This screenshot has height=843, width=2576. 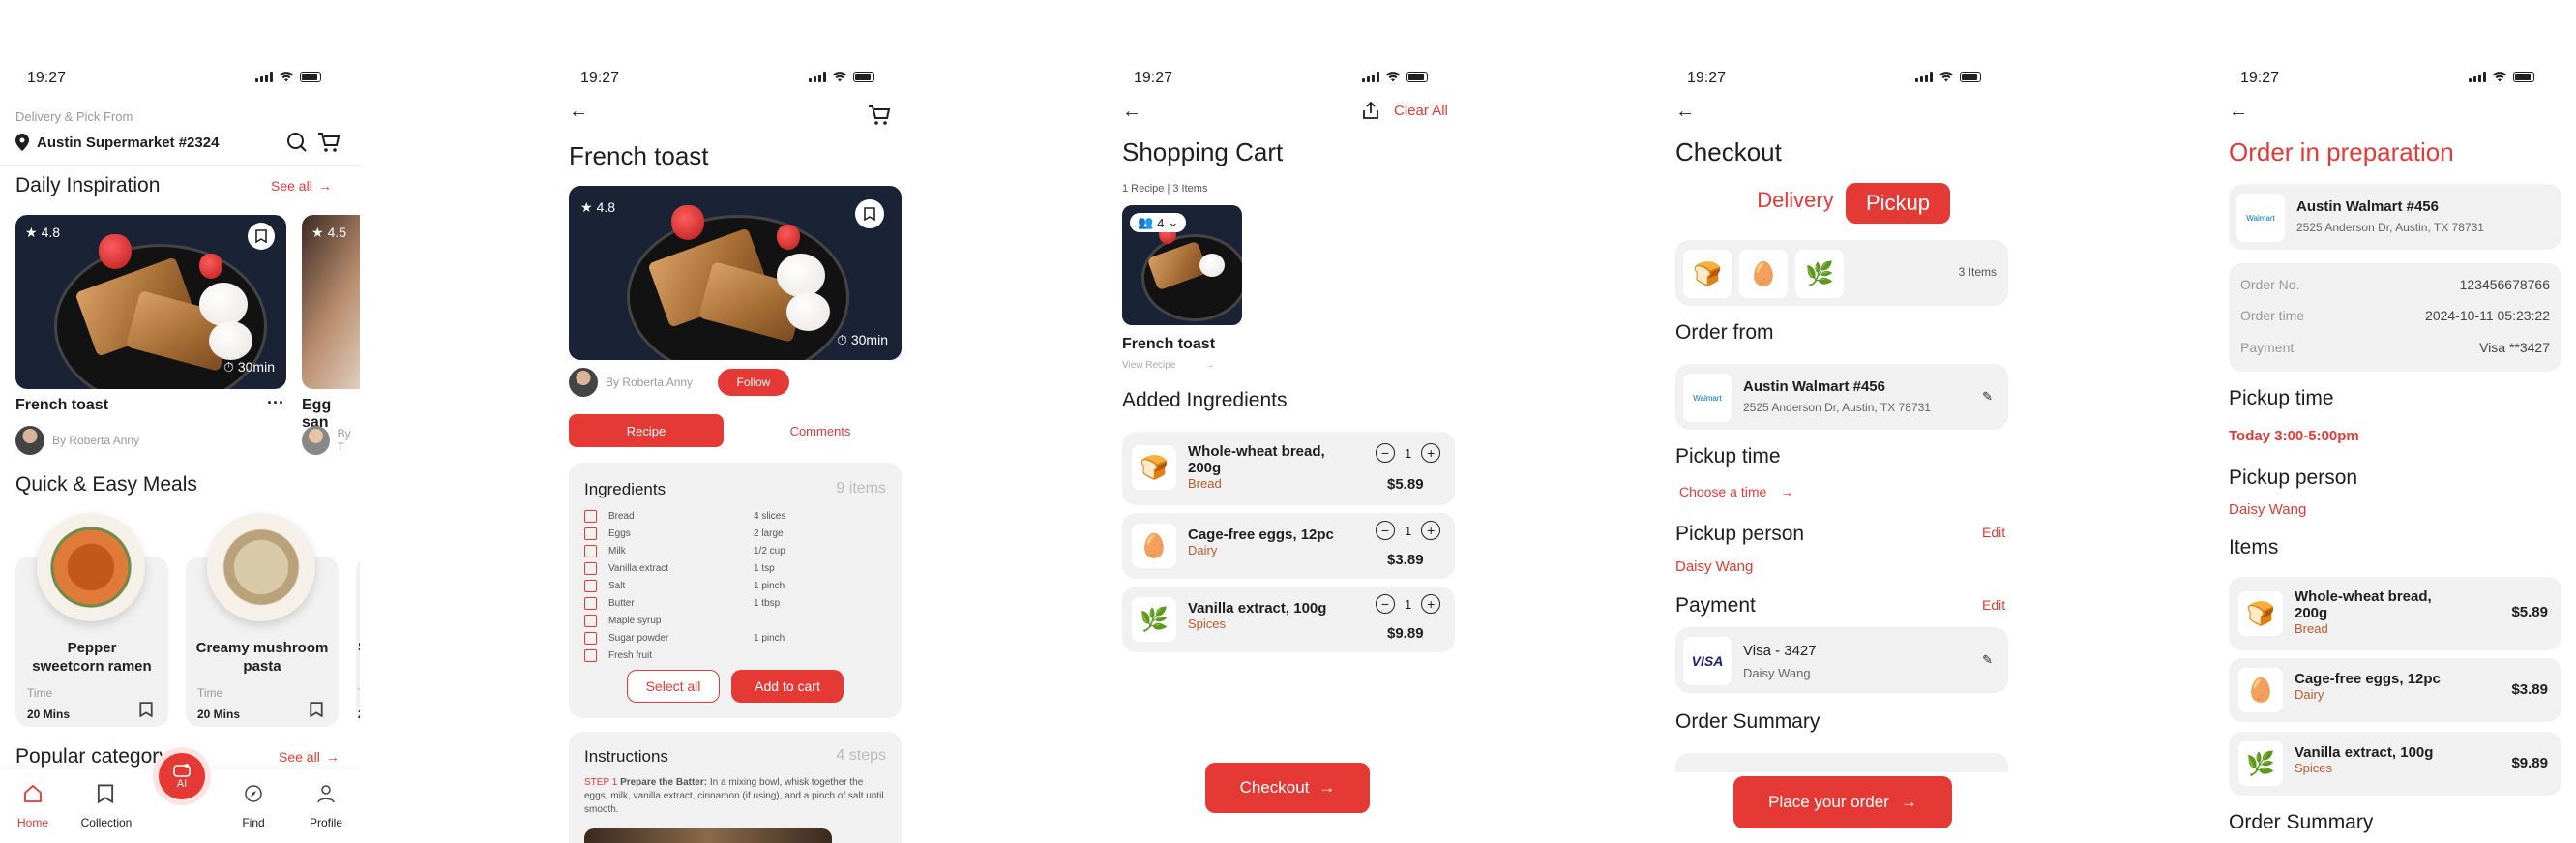 I want to click on popular-see-all-link: See all →, so click(x=309, y=757).